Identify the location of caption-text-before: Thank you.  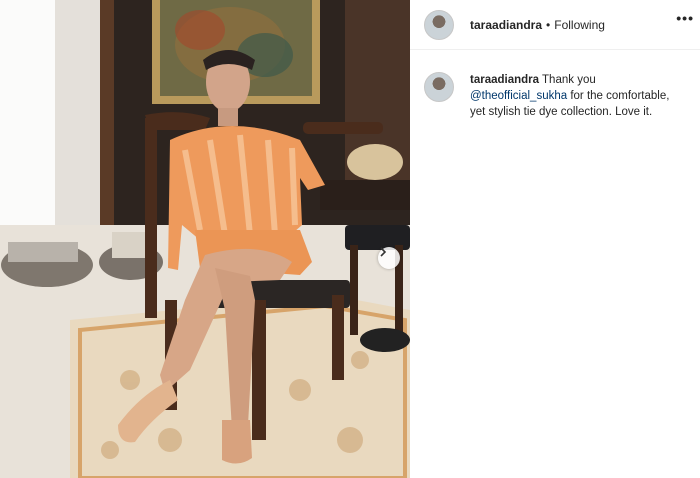
(569, 80).